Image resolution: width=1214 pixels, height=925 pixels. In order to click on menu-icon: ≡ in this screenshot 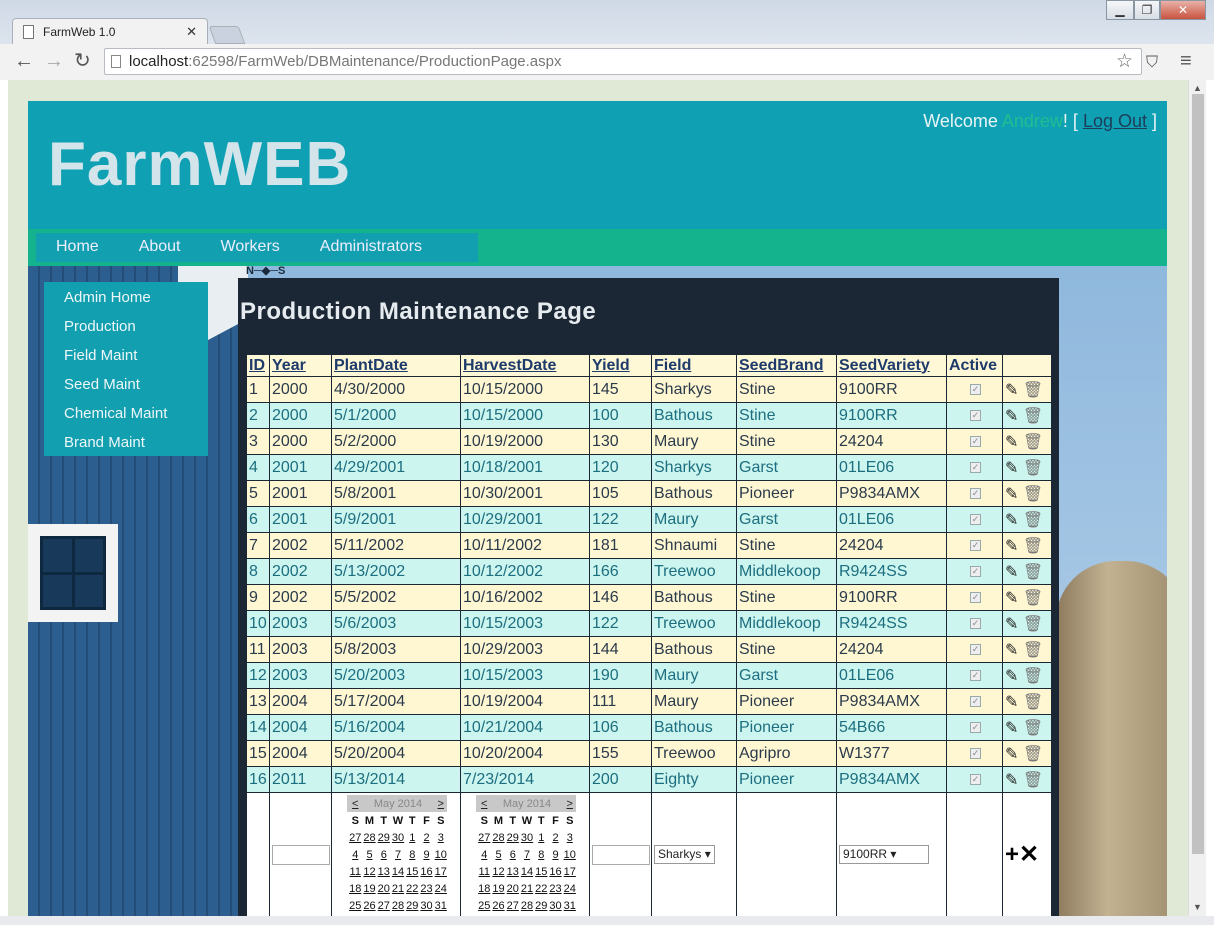, I will do `click(1186, 61)`.